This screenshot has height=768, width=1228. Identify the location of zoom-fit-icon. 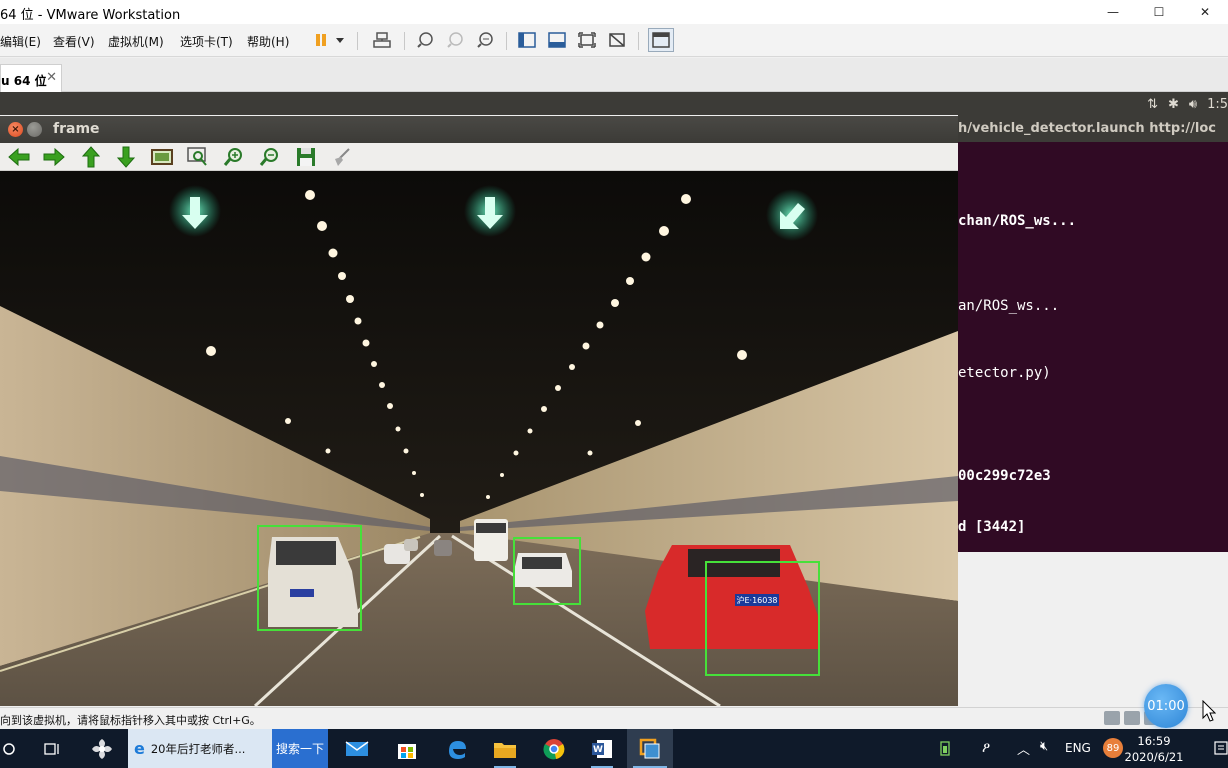
(198, 157).